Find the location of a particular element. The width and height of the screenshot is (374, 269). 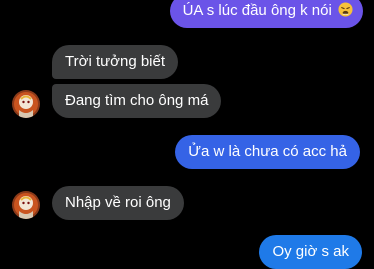

message-text: Trời tưởng biết is located at coordinates (115, 61).